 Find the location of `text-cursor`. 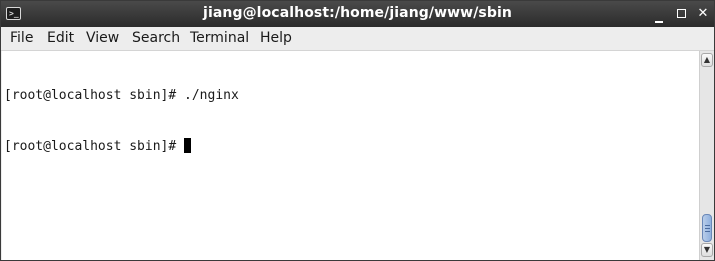

text-cursor is located at coordinates (188, 145).